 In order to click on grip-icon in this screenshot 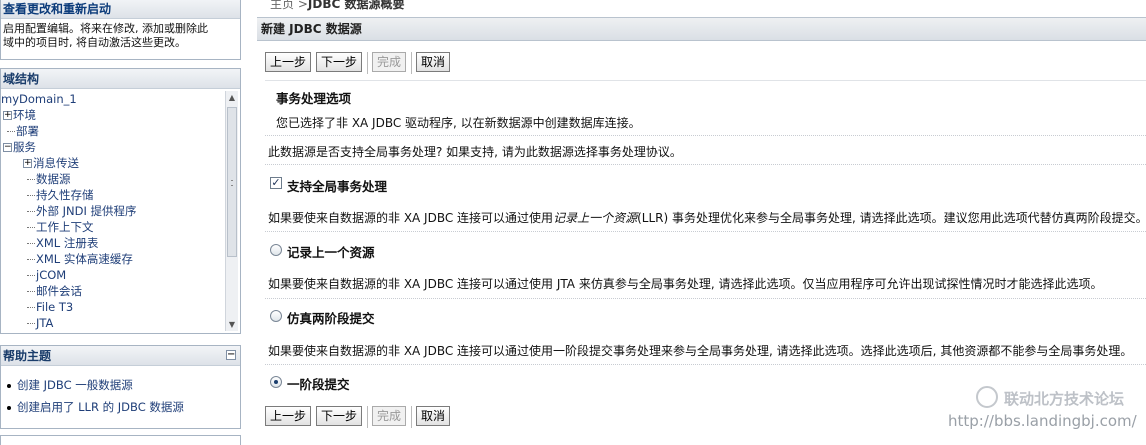, I will do `click(232, 183)`.